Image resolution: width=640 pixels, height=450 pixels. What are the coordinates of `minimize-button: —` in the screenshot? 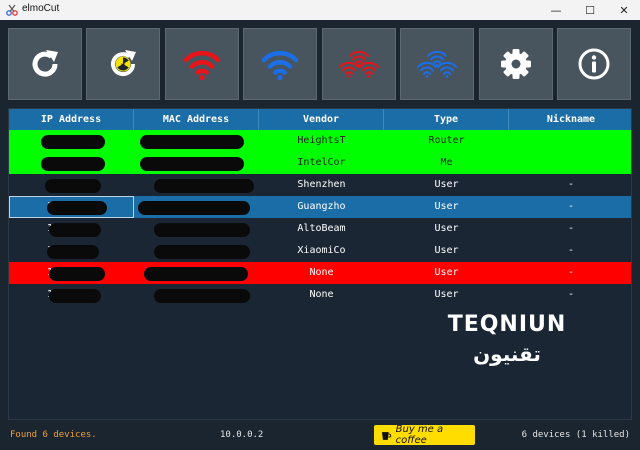 It's located at (556, 10).